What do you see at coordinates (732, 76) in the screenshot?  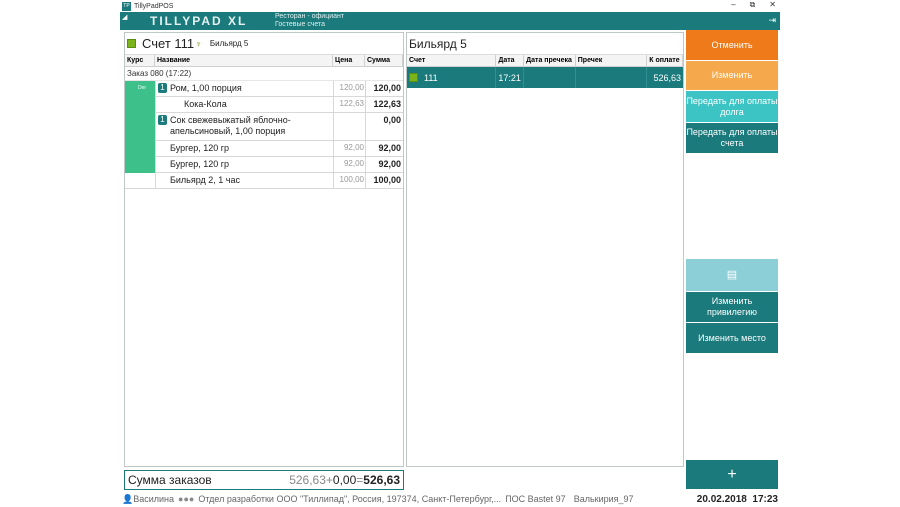 I see `change-button: Изменить` at bounding box center [732, 76].